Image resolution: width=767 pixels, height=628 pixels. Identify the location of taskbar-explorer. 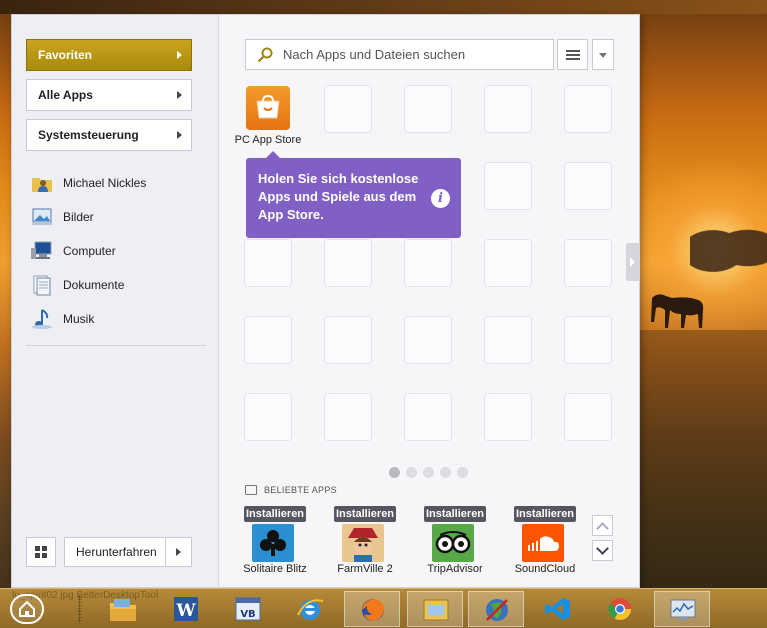
(123, 609).